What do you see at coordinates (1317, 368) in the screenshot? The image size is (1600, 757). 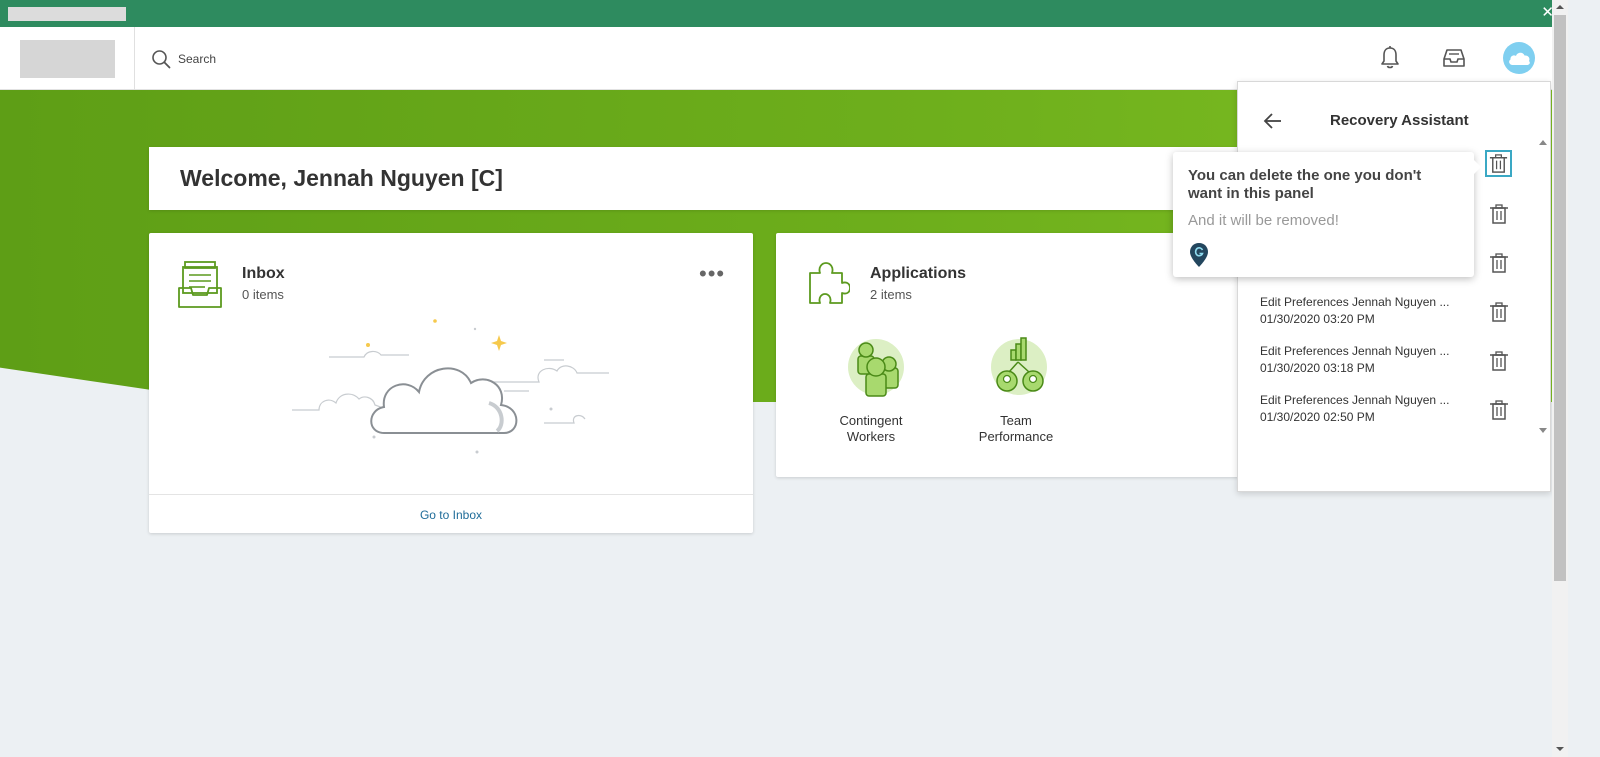 I see `recovery-item-date: 01/30/2020 03:18 PM` at bounding box center [1317, 368].